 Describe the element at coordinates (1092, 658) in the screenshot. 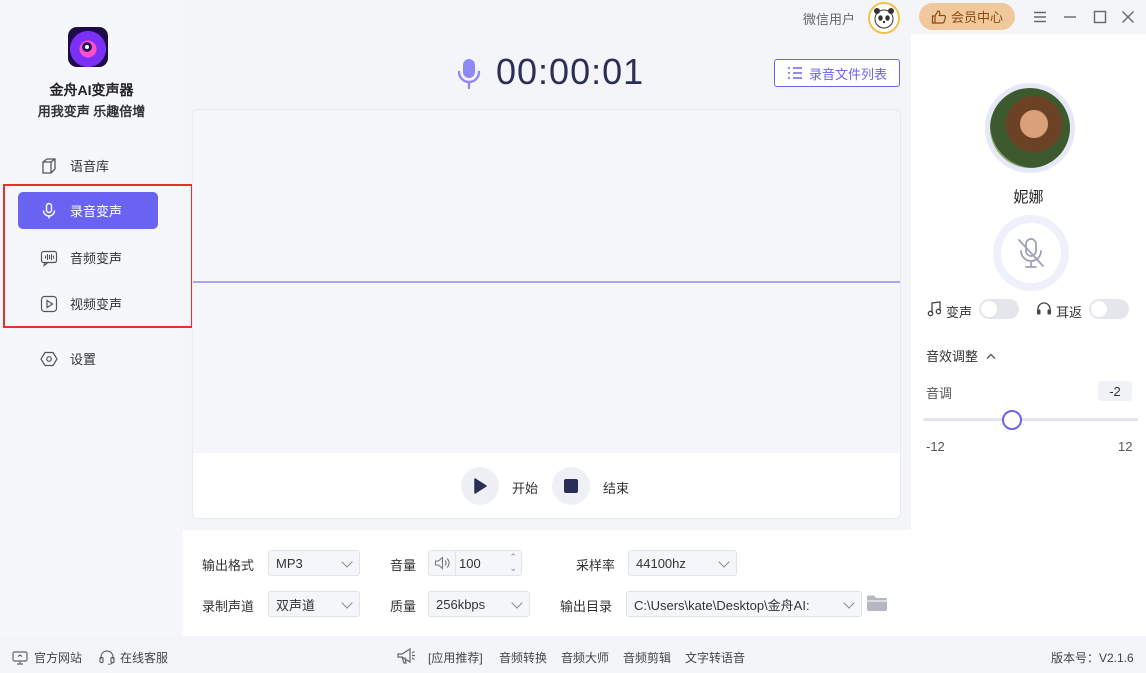

I see `version-label: 版本号：V2.1.6` at that location.